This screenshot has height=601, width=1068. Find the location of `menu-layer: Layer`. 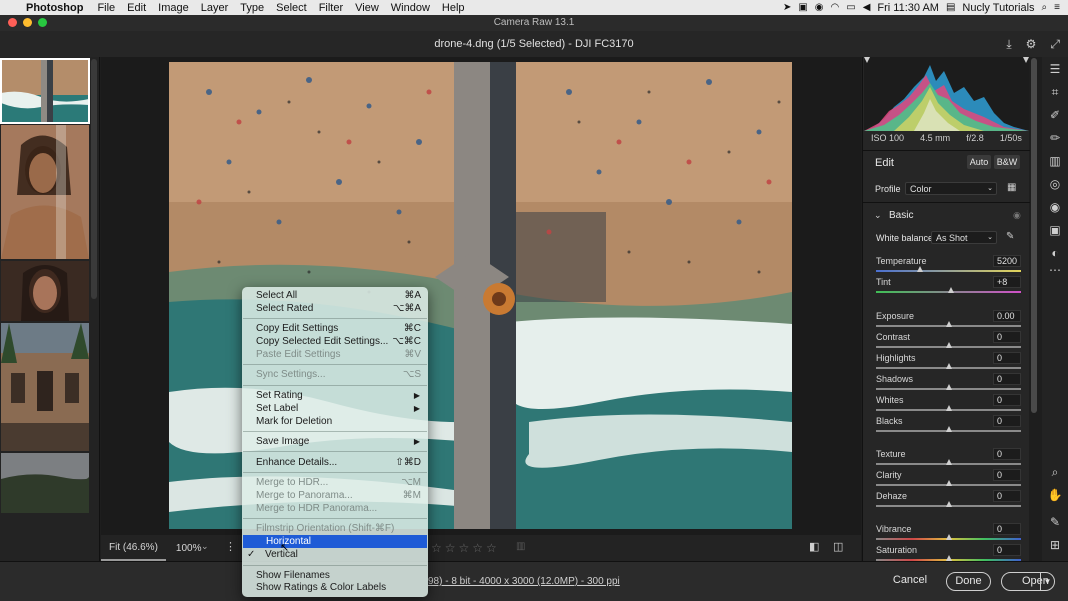

menu-layer: Layer is located at coordinates (215, 8).